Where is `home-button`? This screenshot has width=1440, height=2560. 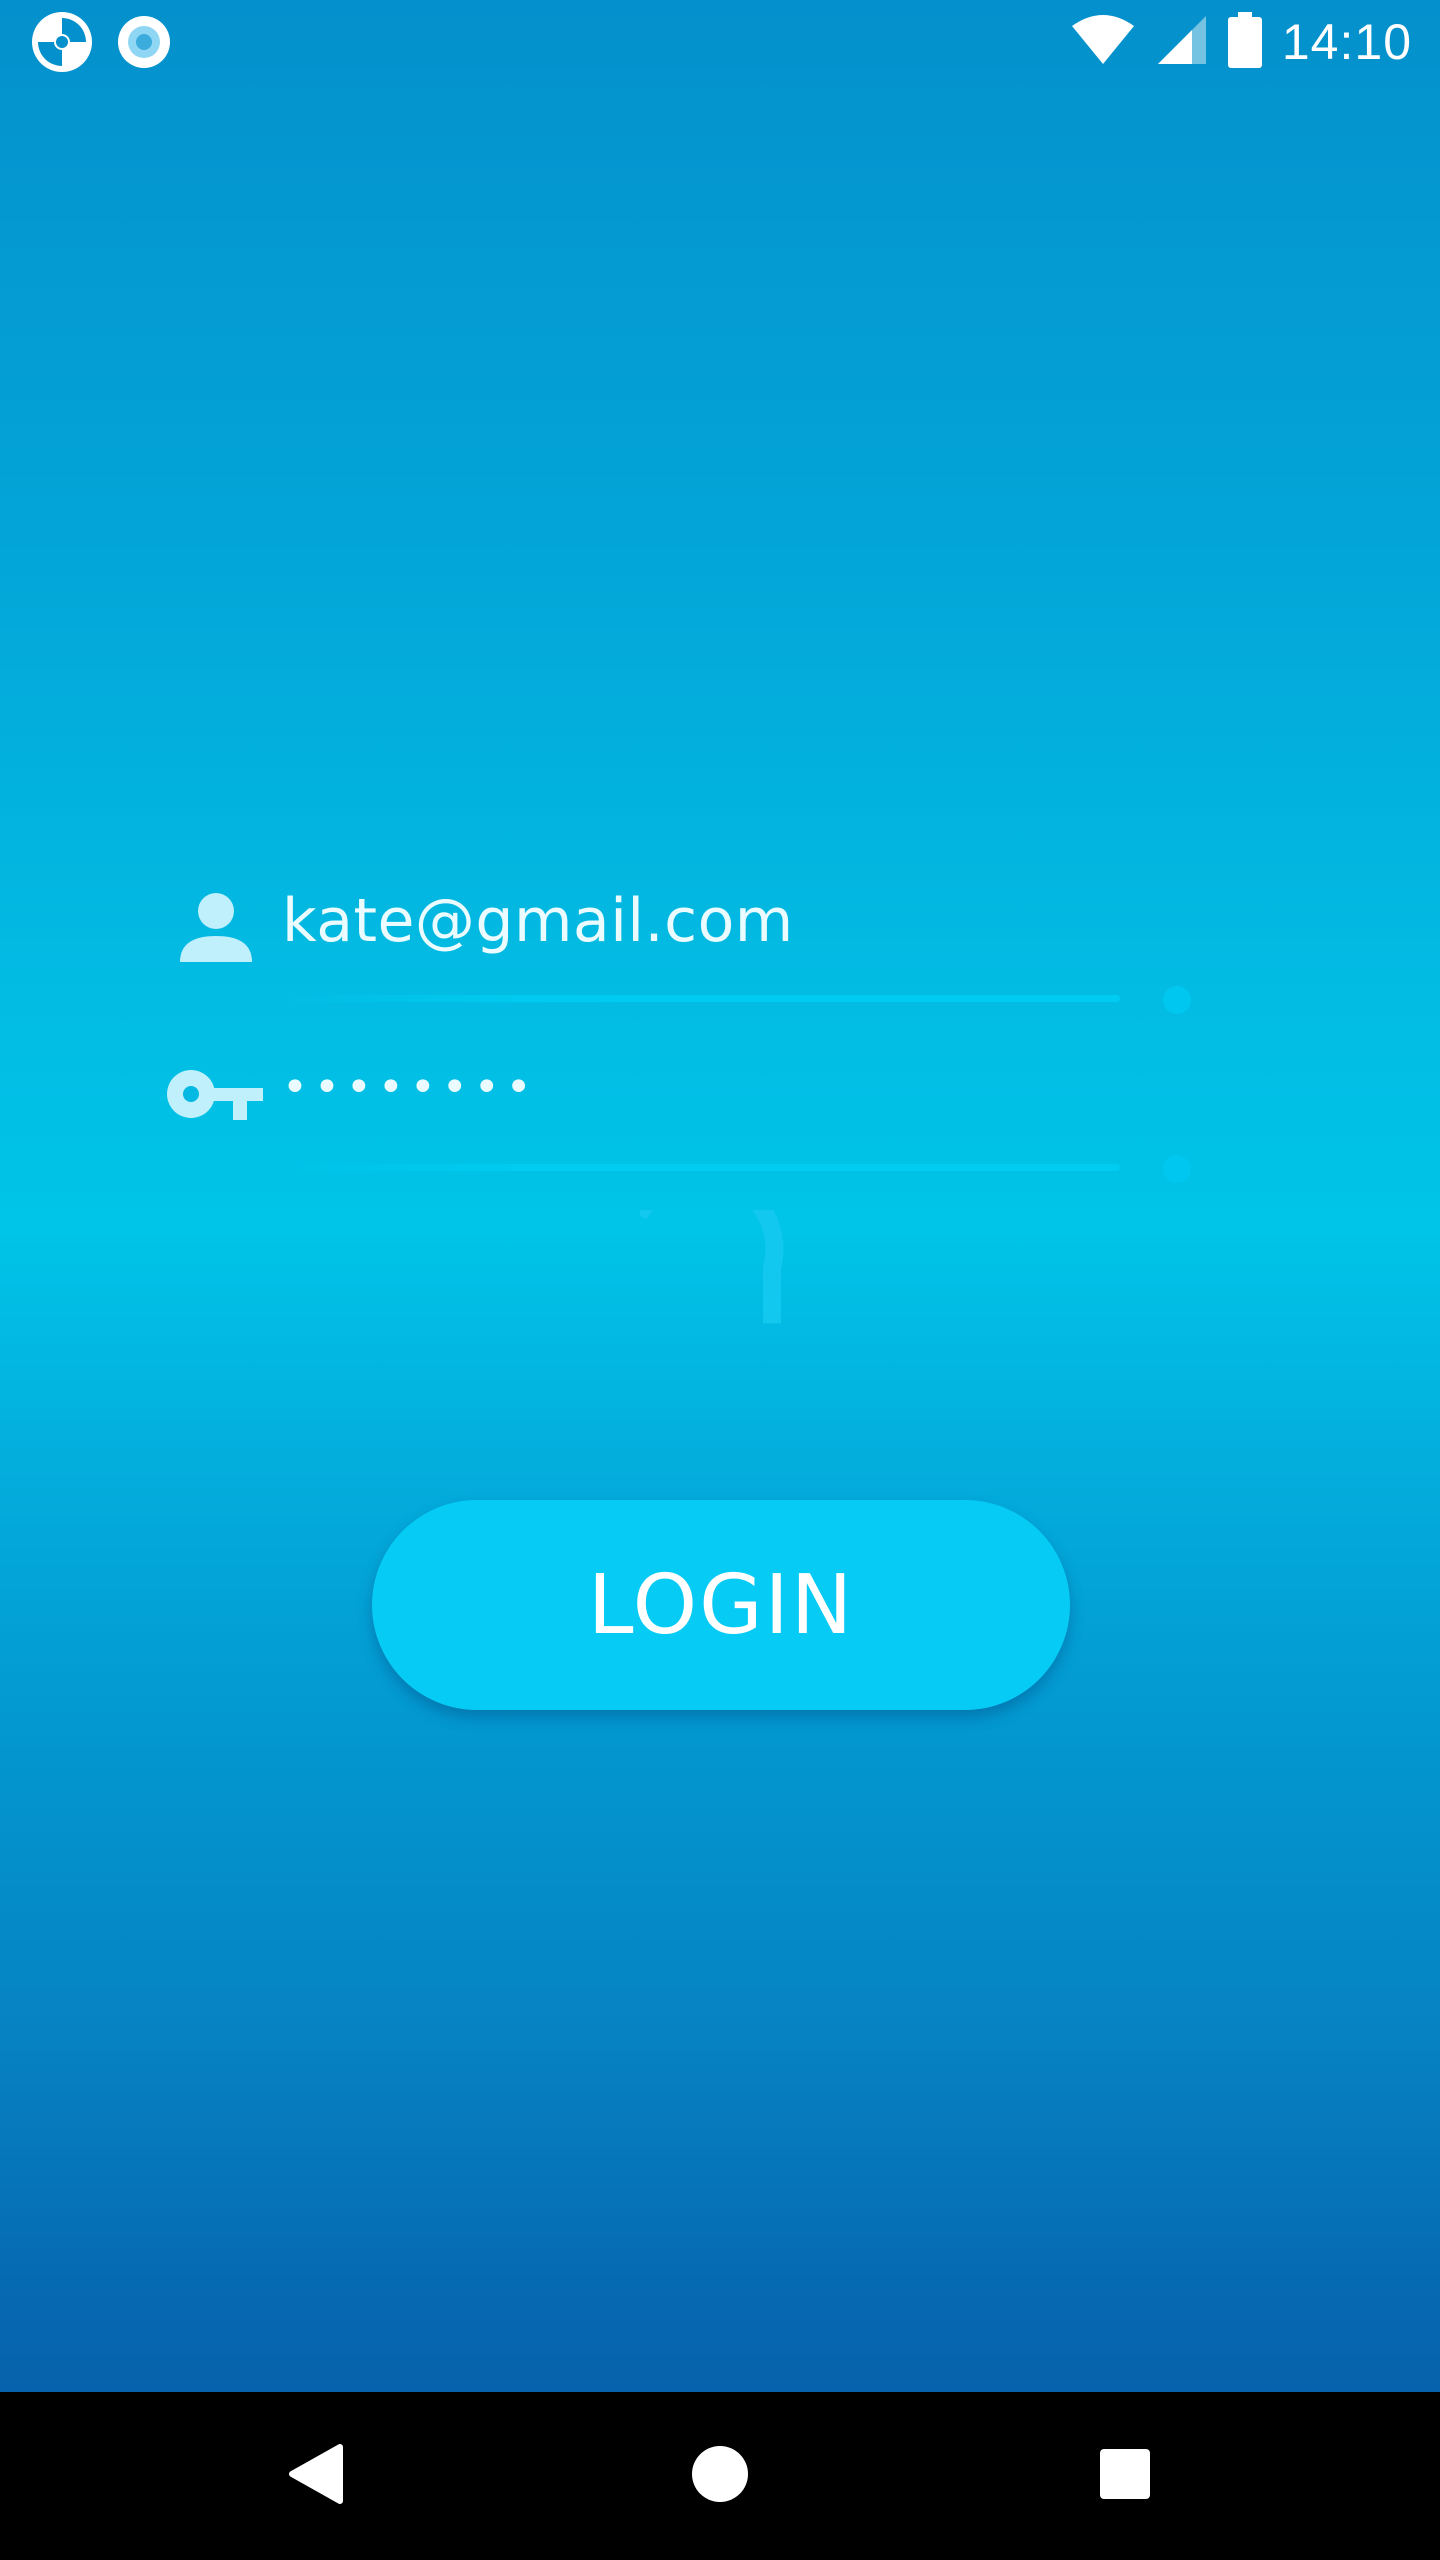
home-button is located at coordinates (720, 2476).